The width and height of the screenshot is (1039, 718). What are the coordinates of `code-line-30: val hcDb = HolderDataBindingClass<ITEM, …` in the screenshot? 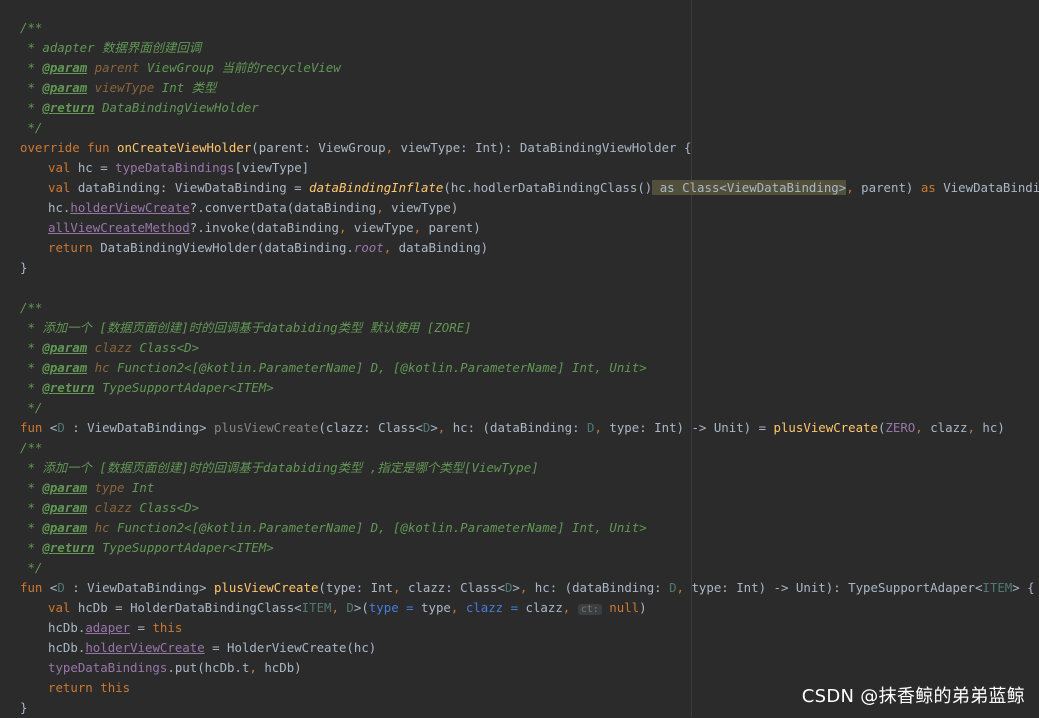 It's located at (347, 607).